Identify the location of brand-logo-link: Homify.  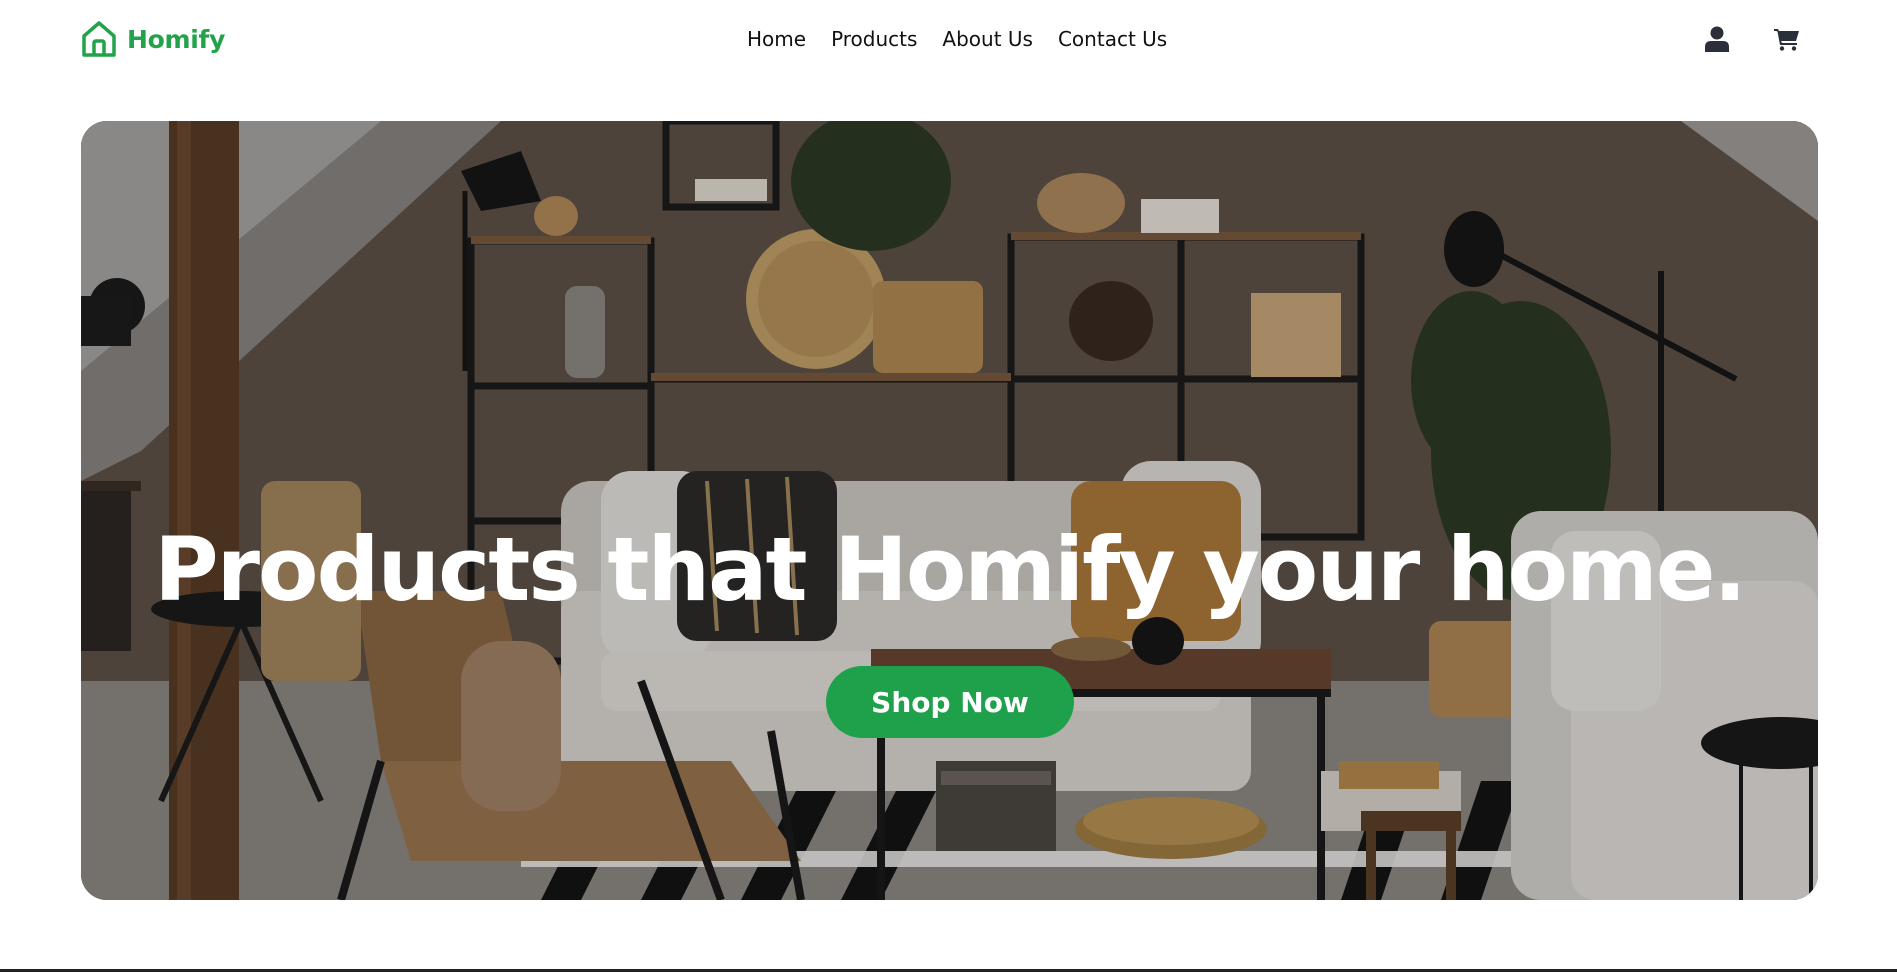
(153, 39).